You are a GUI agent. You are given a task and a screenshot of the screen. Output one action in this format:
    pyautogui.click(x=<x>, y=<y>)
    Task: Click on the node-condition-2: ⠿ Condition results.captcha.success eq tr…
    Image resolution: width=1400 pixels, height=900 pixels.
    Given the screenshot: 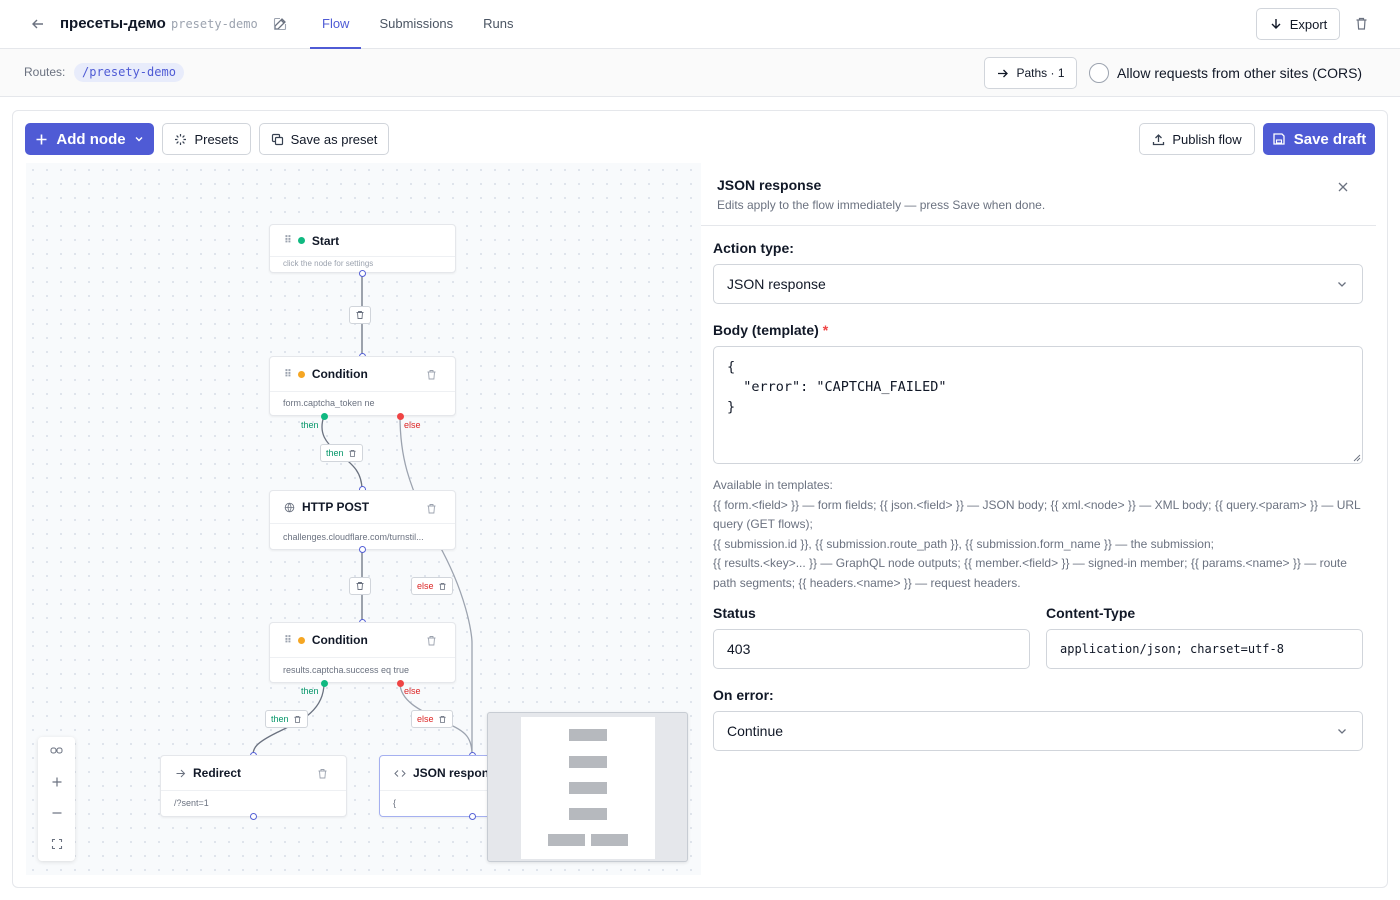 What is the action you would take?
    pyautogui.click(x=362, y=652)
    